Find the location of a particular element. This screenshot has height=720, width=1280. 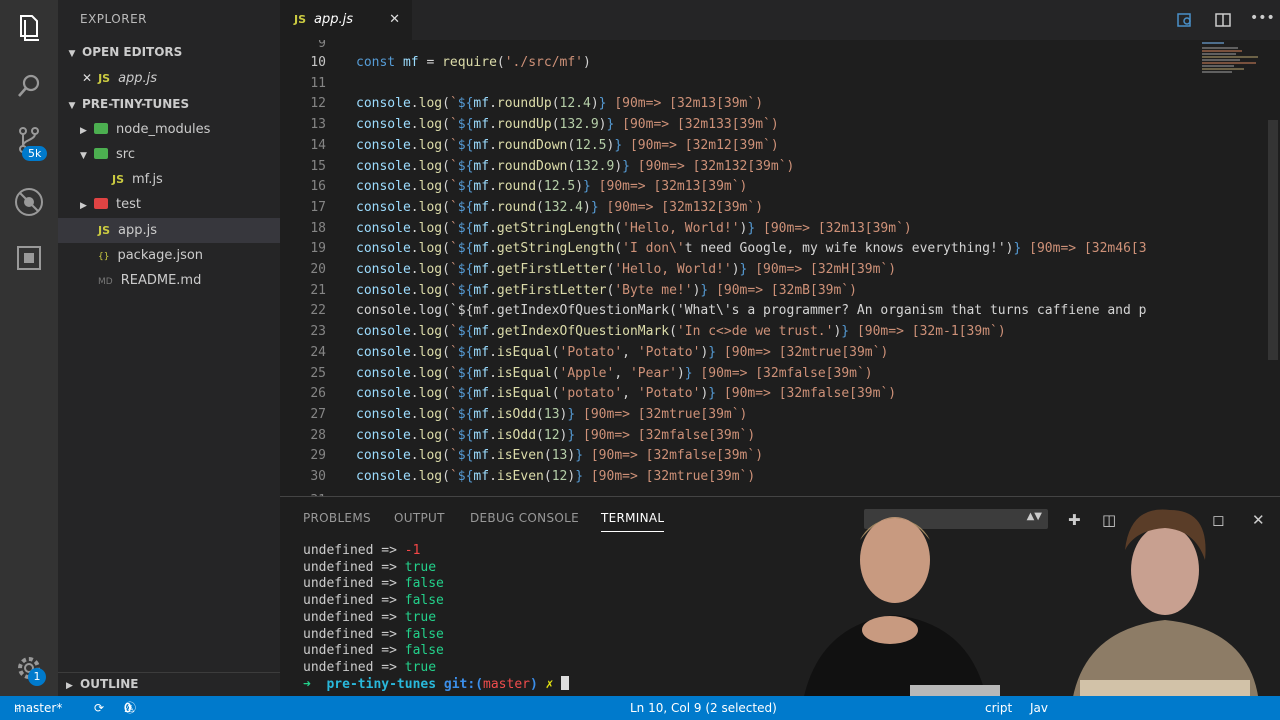

tab-debug-console: DEBUG CONSOLE is located at coordinates (524, 518).